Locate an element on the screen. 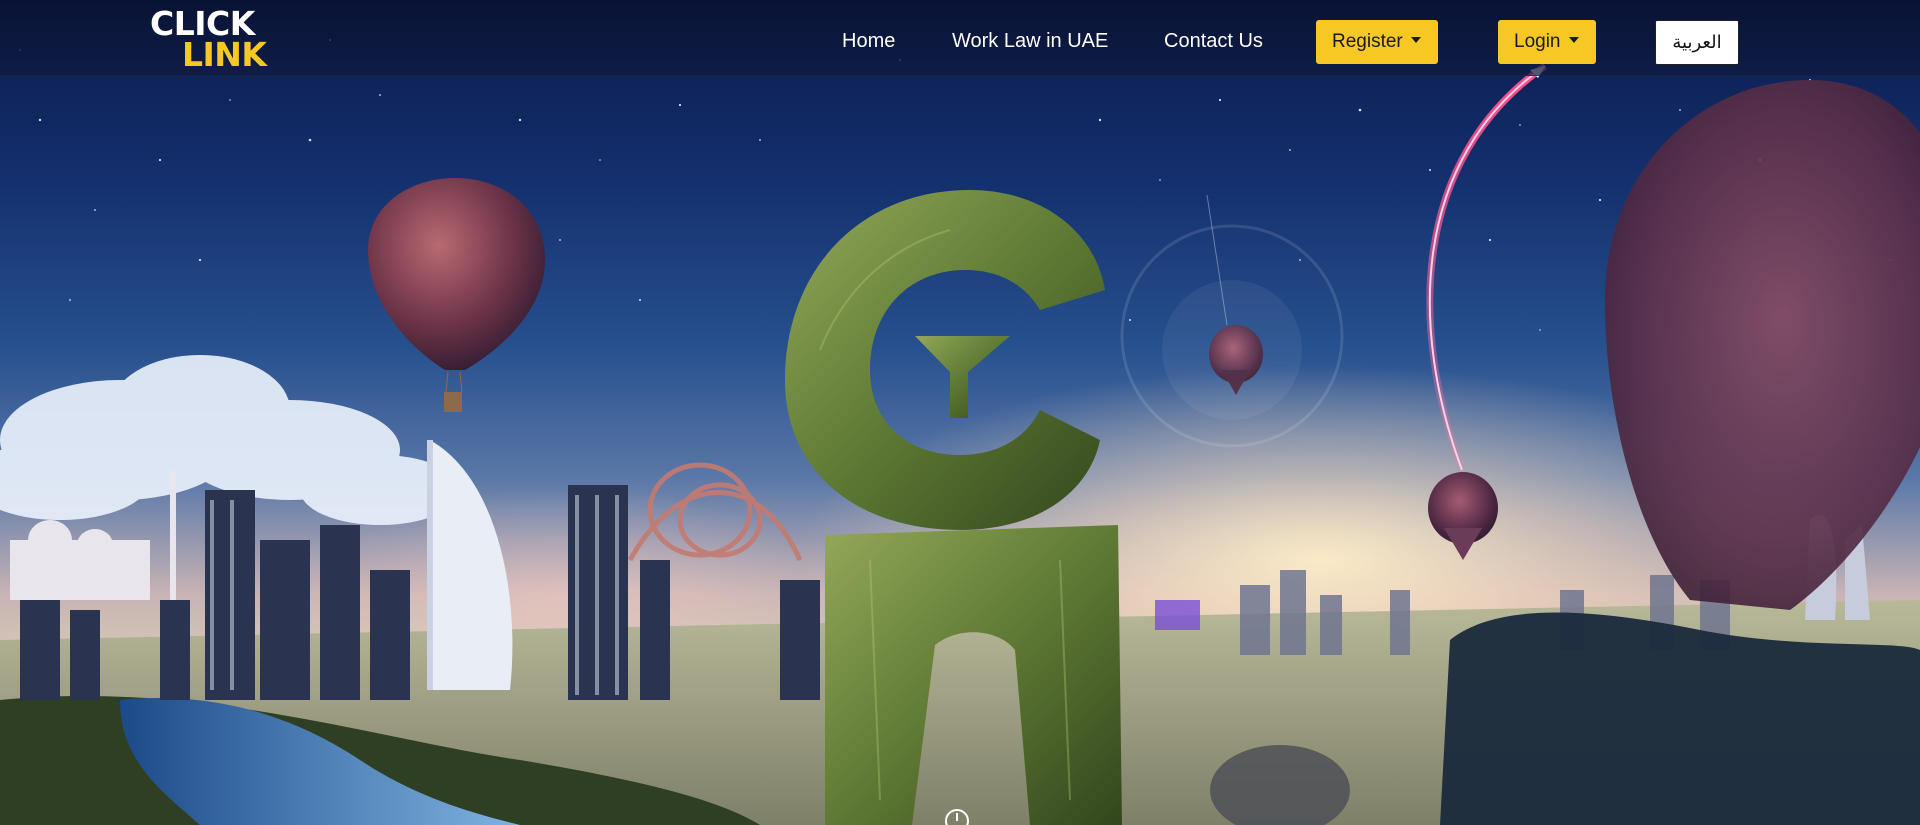  nav-home-link: Home is located at coordinates (868, 41).